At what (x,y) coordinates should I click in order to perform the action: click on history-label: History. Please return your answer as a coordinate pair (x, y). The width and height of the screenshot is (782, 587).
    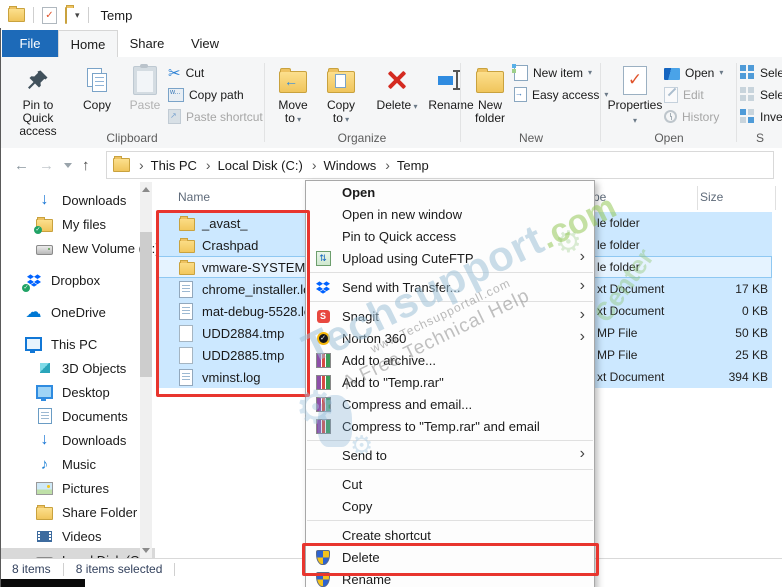
    Looking at the image, I should click on (701, 116).